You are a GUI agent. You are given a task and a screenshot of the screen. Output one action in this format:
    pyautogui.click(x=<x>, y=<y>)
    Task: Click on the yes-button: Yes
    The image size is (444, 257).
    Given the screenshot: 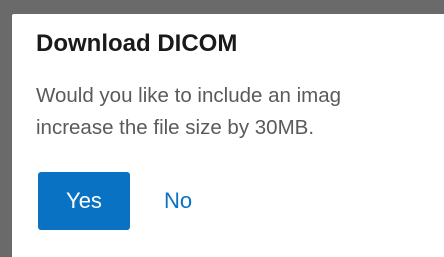 What is the action you would take?
    pyautogui.click(x=84, y=201)
    